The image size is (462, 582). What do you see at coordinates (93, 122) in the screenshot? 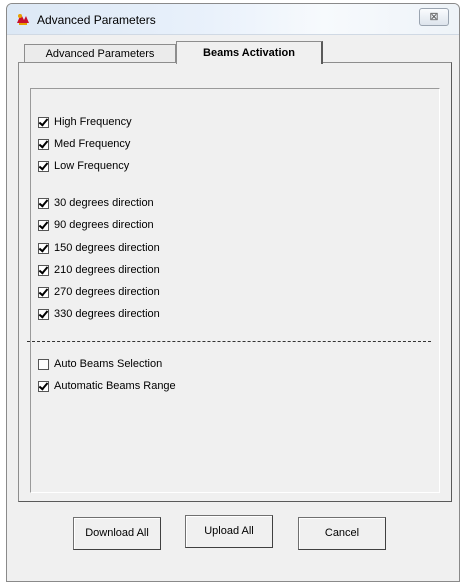
I see `checkbox-label: High Frequency` at bounding box center [93, 122].